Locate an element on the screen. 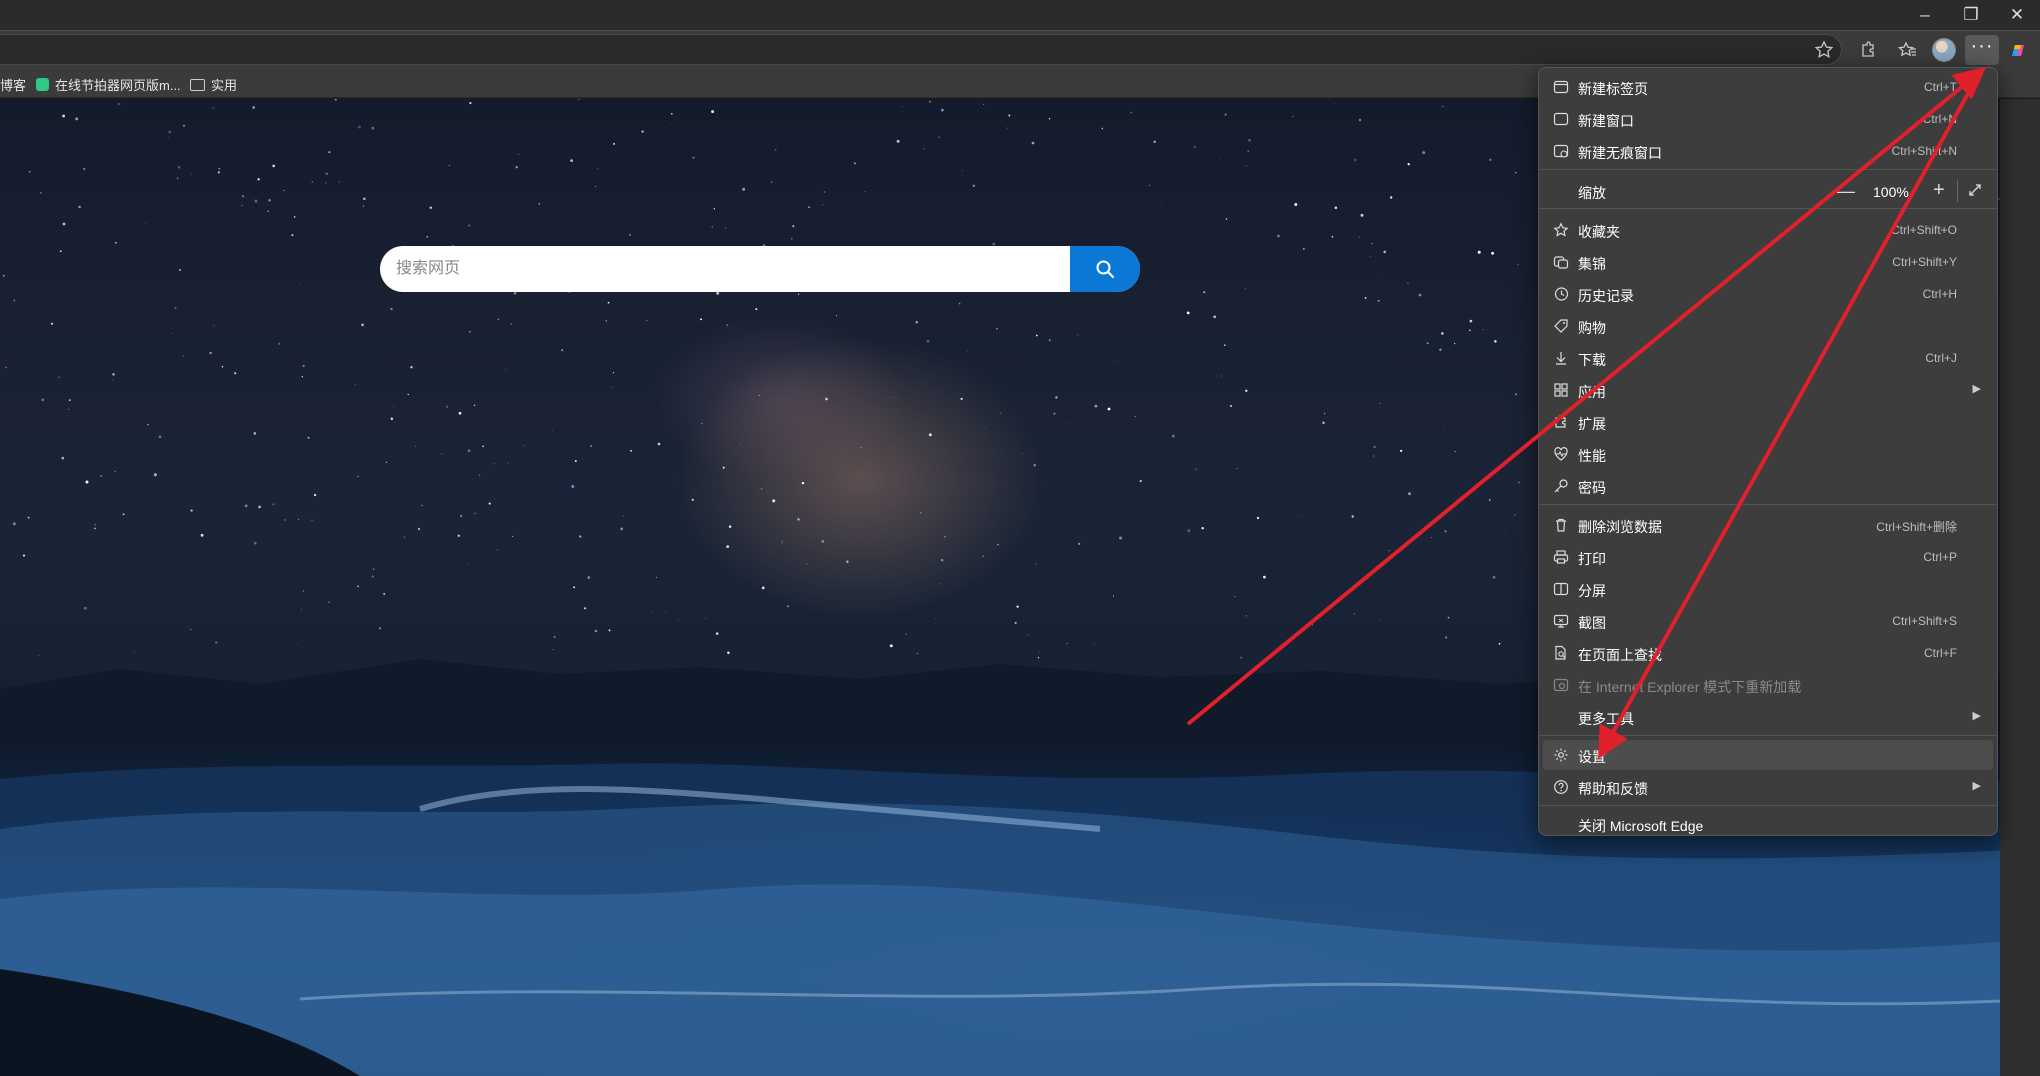  menu-item-new-tab: 新建标签页 Ctrl+T is located at coordinates (1768, 87).